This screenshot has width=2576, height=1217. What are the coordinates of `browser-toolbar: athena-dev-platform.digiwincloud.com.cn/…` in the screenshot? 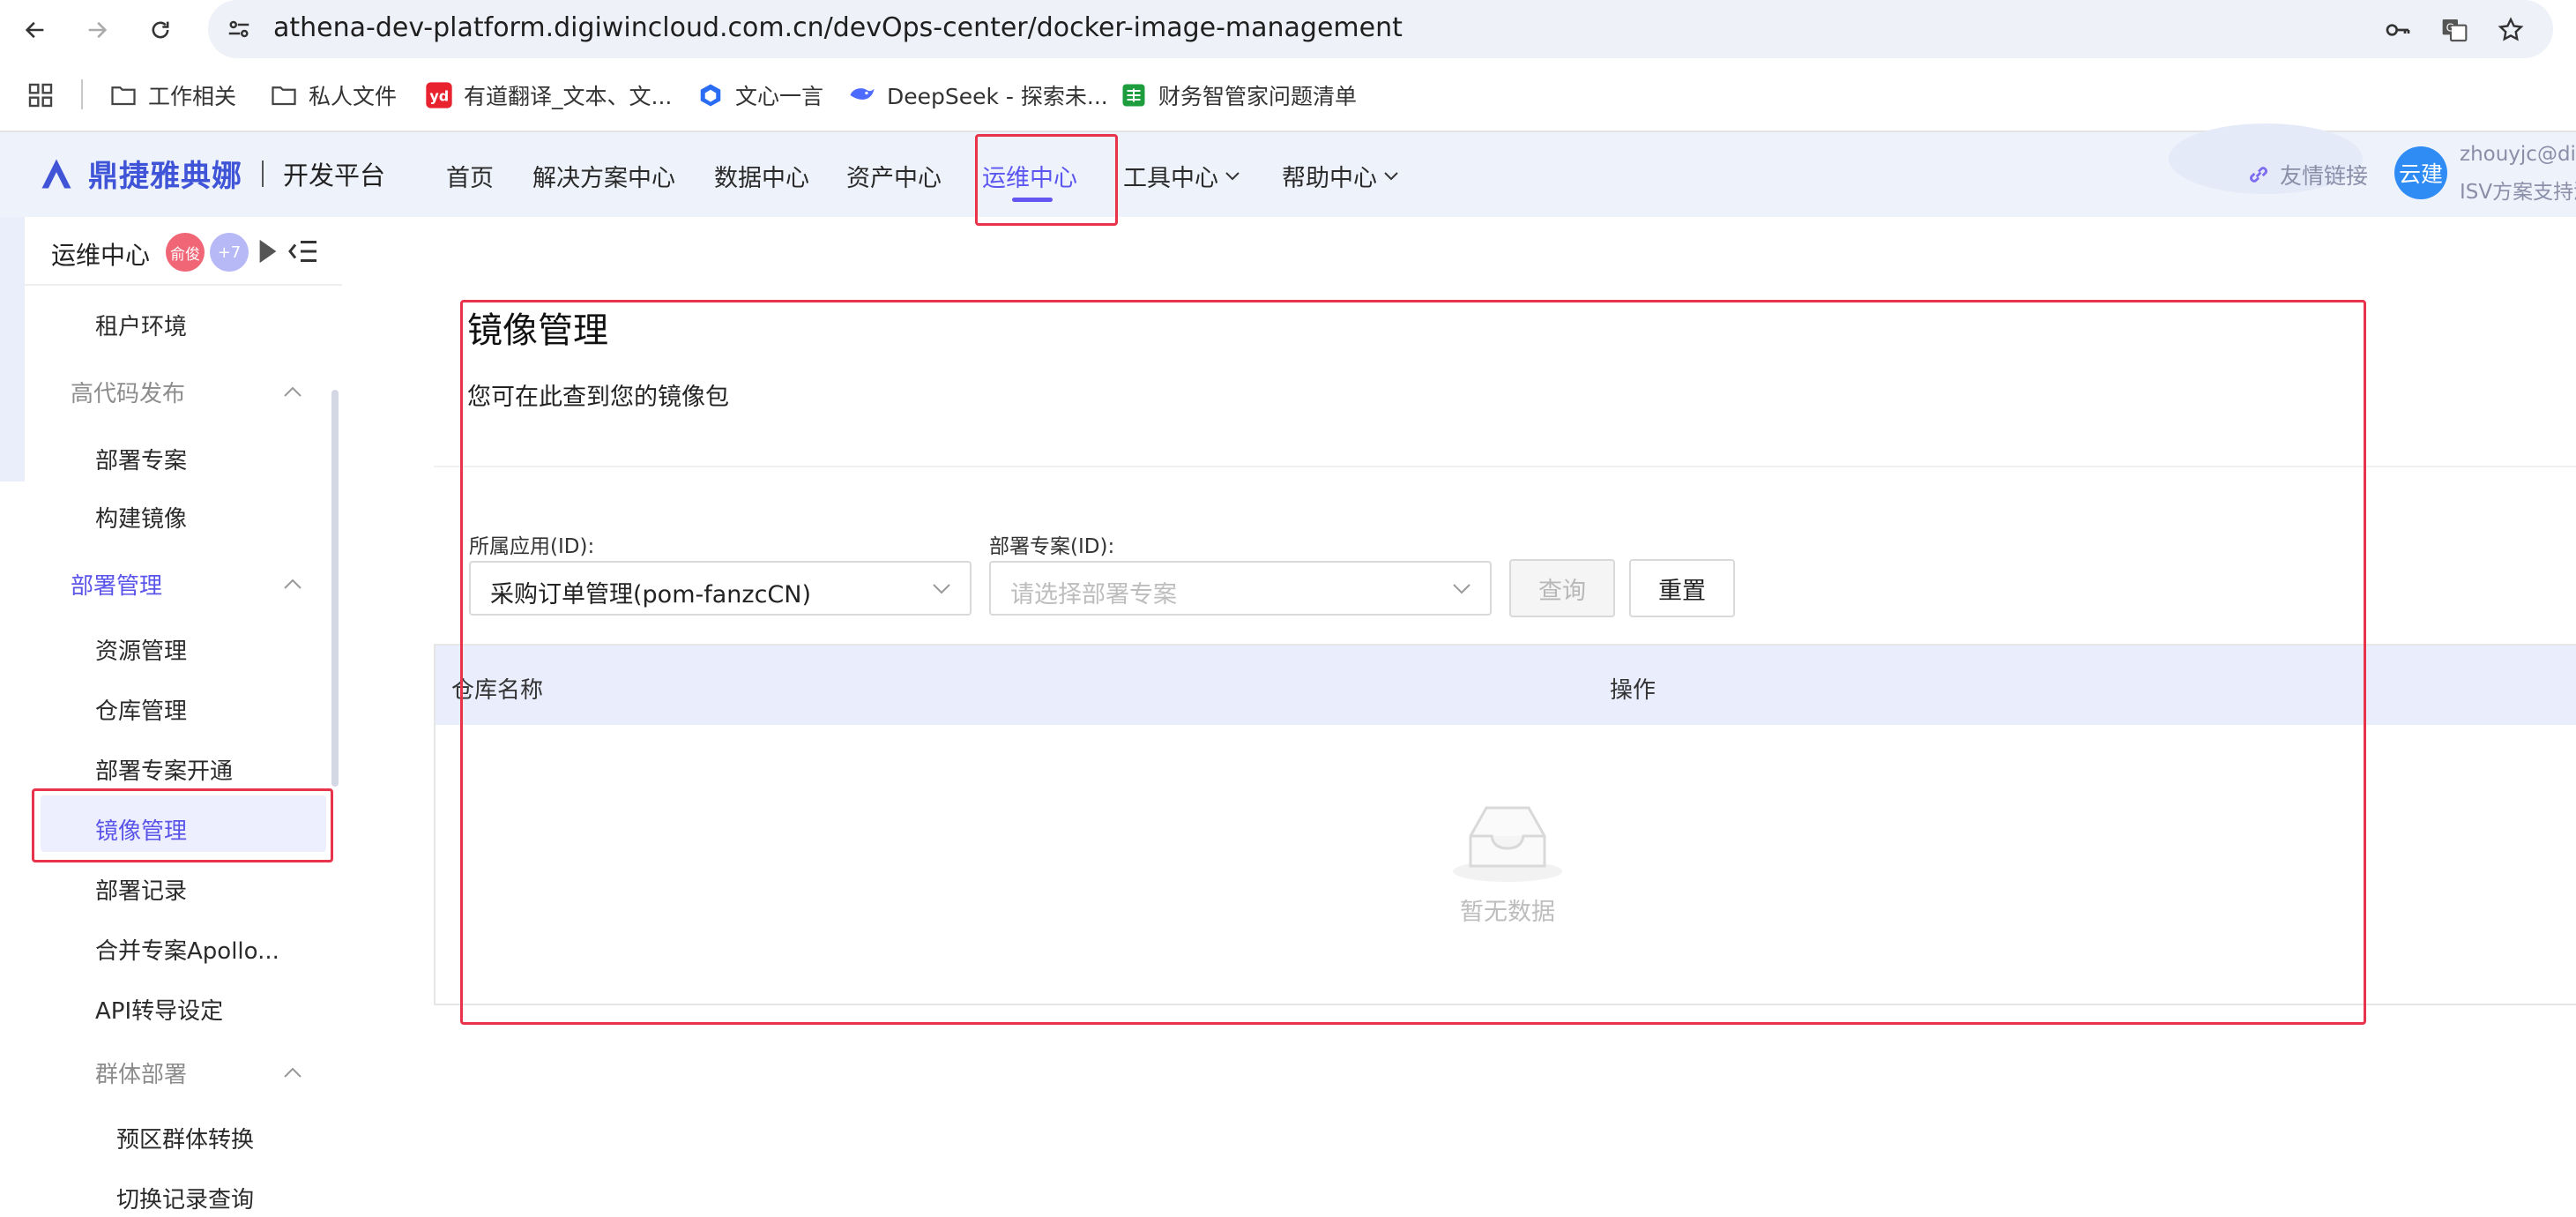 It's located at (1288, 30).